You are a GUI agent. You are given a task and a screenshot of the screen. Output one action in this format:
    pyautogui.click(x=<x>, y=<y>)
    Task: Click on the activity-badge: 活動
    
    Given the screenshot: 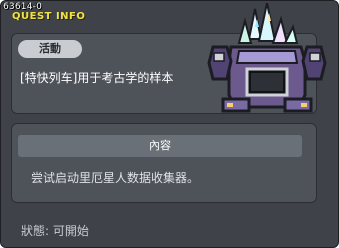 What is the action you would take?
    pyautogui.click(x=50, y=49)
    